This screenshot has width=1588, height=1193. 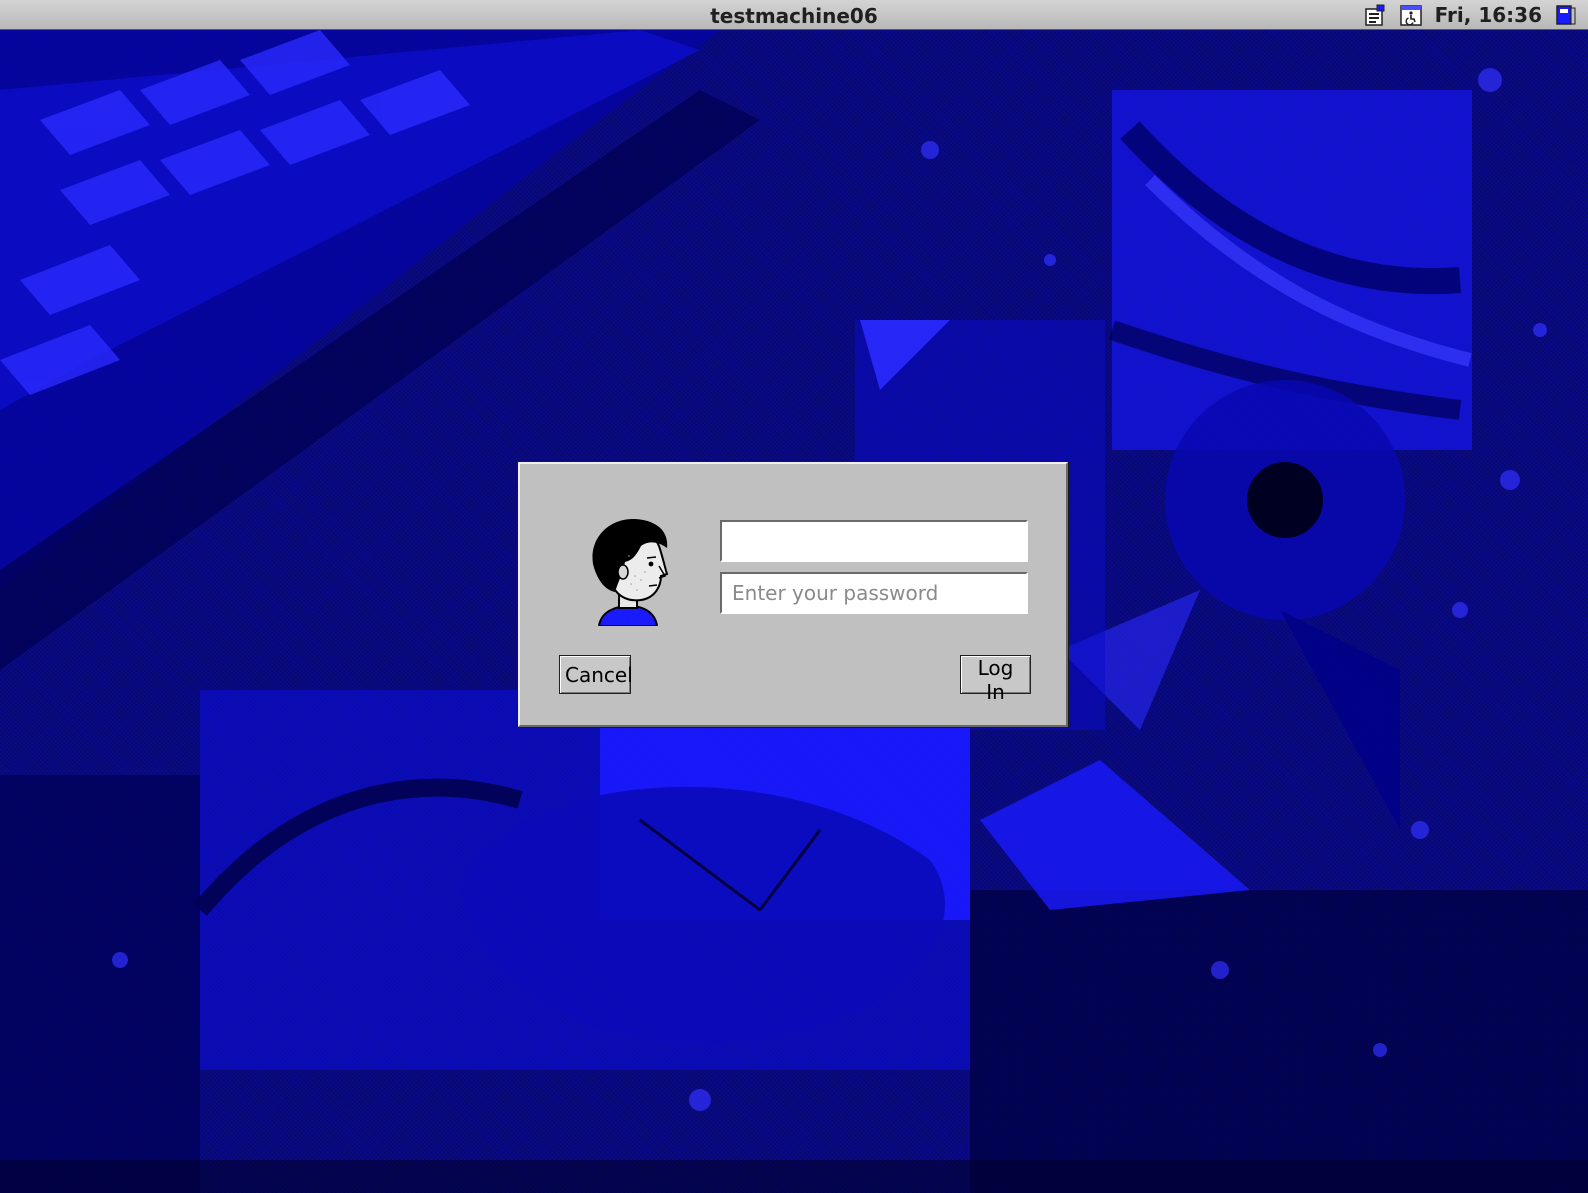 I want to click on system-tray: Fri, 16:36, so click(x=1470, y=15).